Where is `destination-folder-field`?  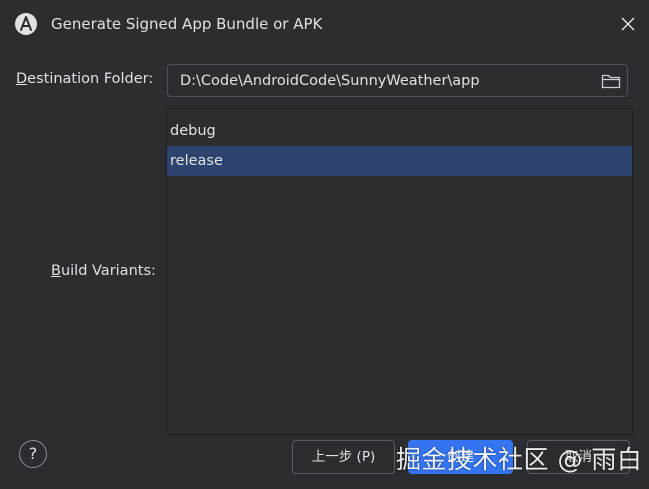 destination-folder-field is located at coordinates (397, 80).